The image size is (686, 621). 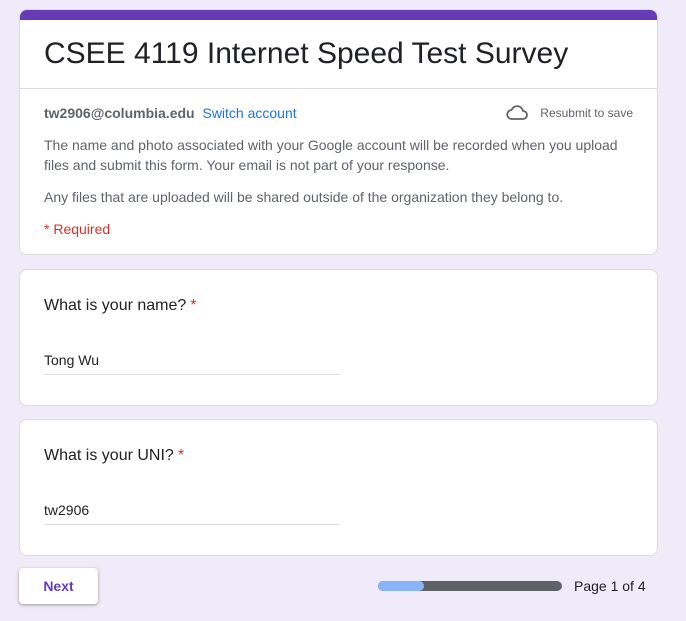 I want to click on accent-bar, so click(x=338, y=15).